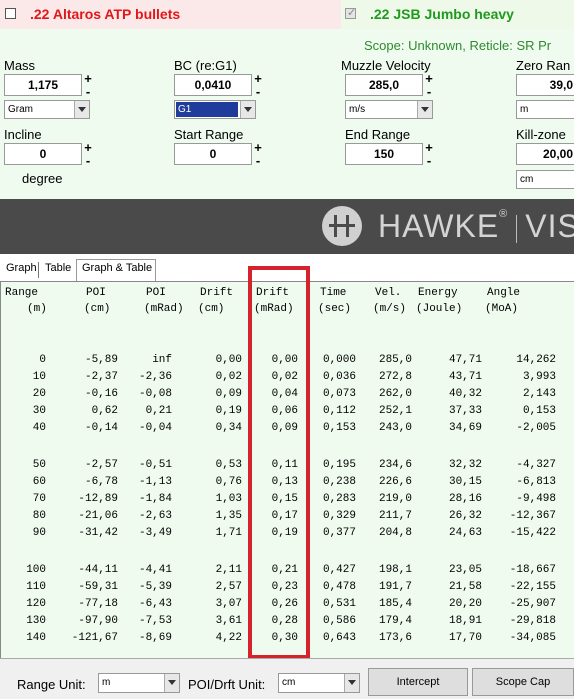 The height and width of the screenshot is (699, 574). I want to click on table-cell: 0,283, so click(339, 499).